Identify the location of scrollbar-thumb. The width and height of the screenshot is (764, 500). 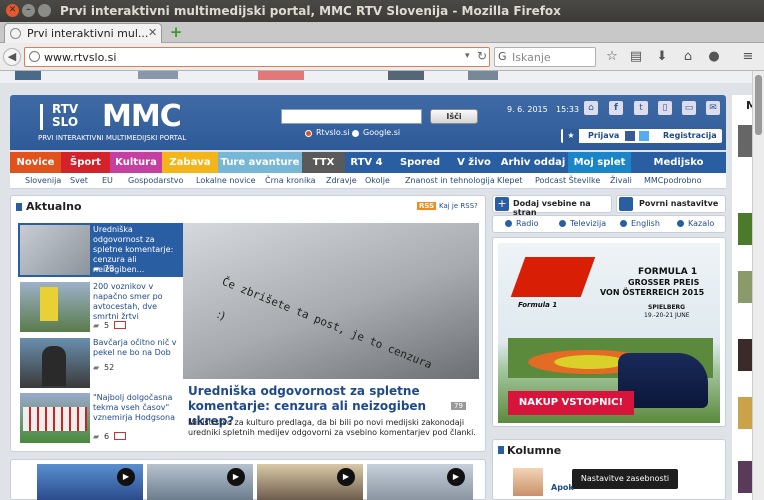
(758, 105).